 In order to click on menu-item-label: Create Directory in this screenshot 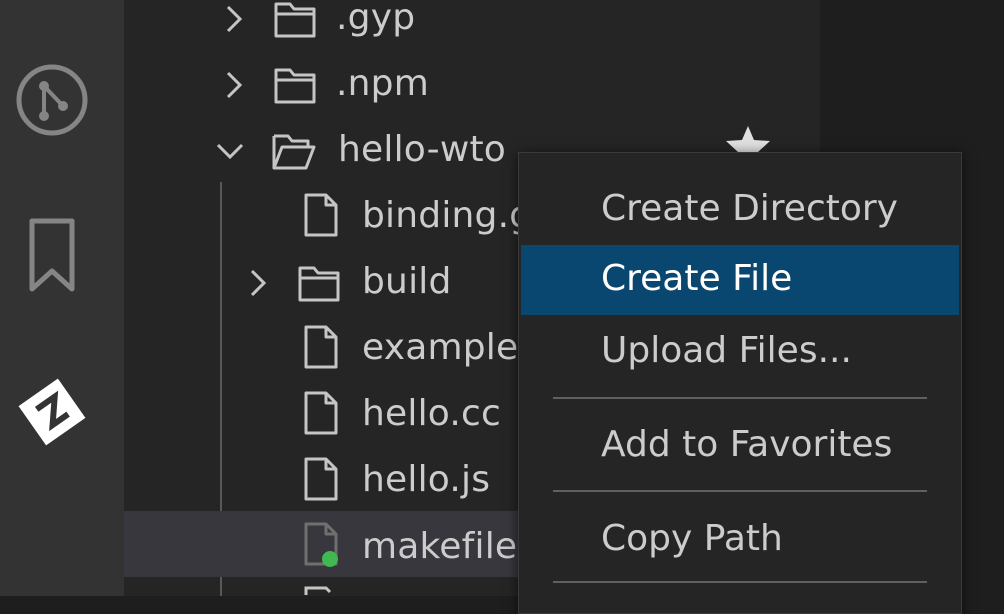, I will do `click(749, 208)`.